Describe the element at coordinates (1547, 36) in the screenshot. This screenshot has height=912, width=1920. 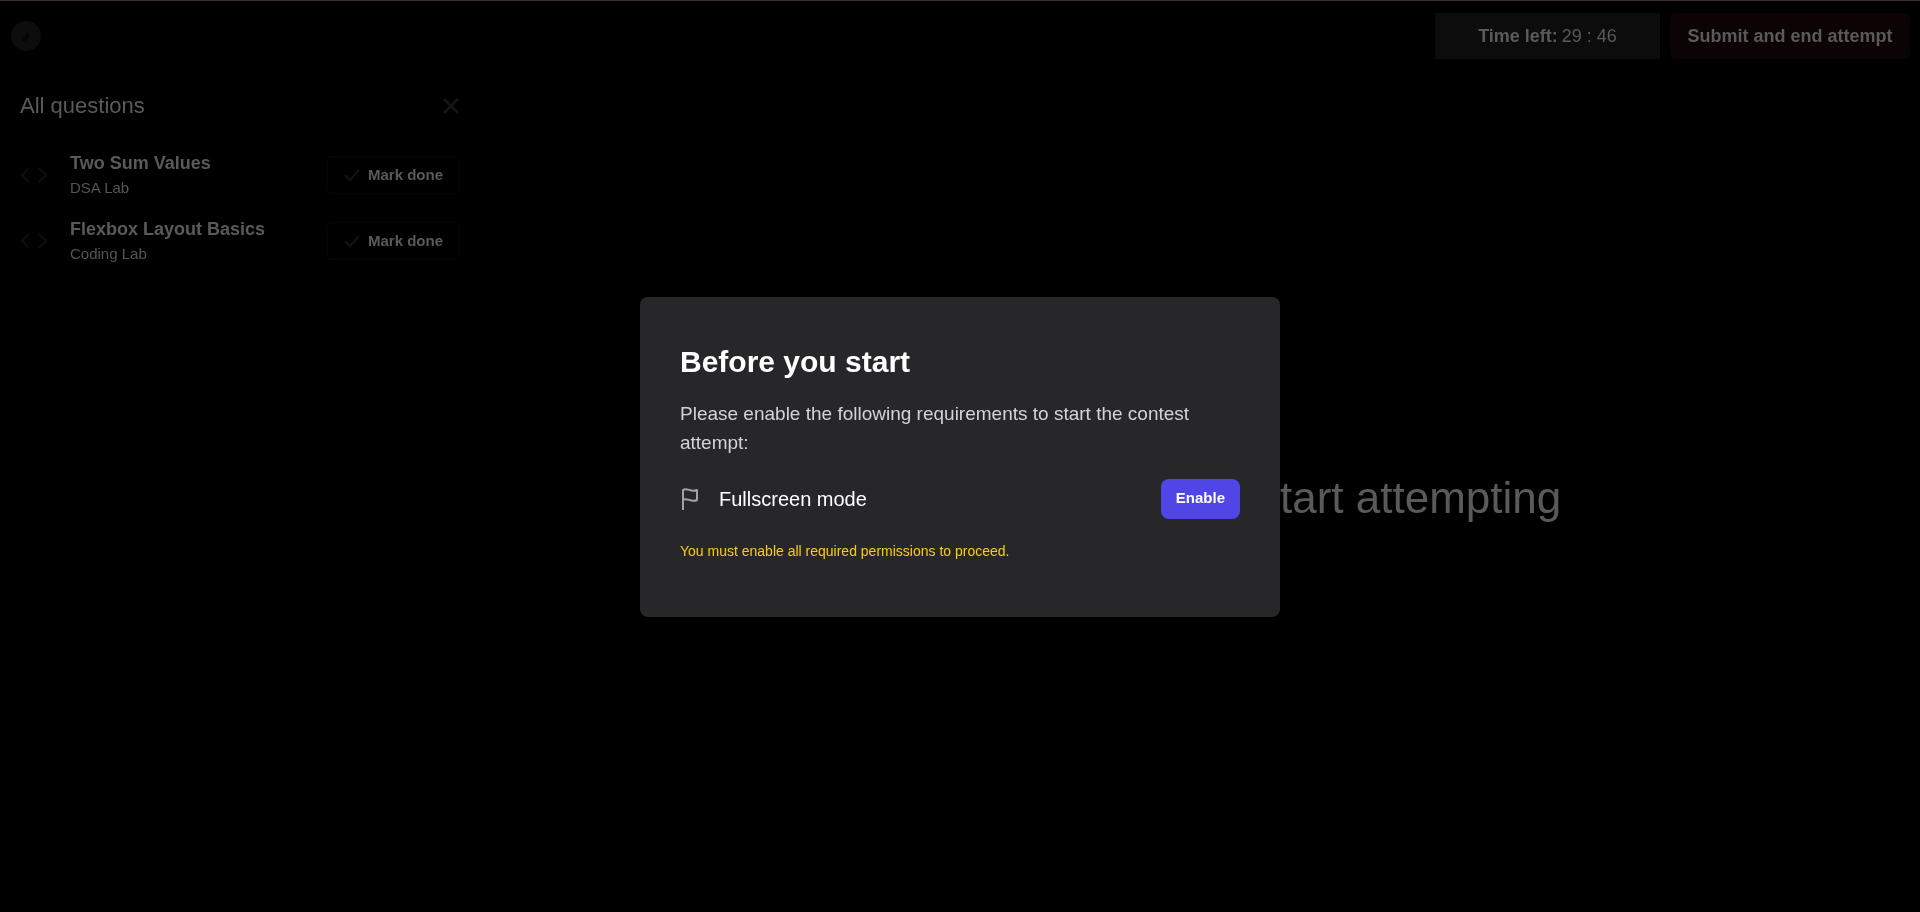
I see `timer: Time left: 29 : 46` at that location.